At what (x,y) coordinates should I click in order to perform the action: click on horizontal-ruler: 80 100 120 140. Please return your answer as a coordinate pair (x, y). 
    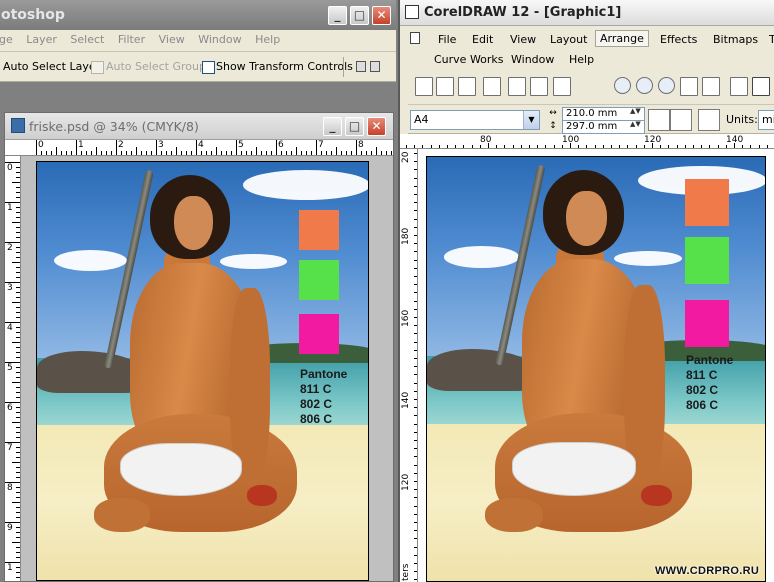
    Looking at the image, I should click on (587, 141).